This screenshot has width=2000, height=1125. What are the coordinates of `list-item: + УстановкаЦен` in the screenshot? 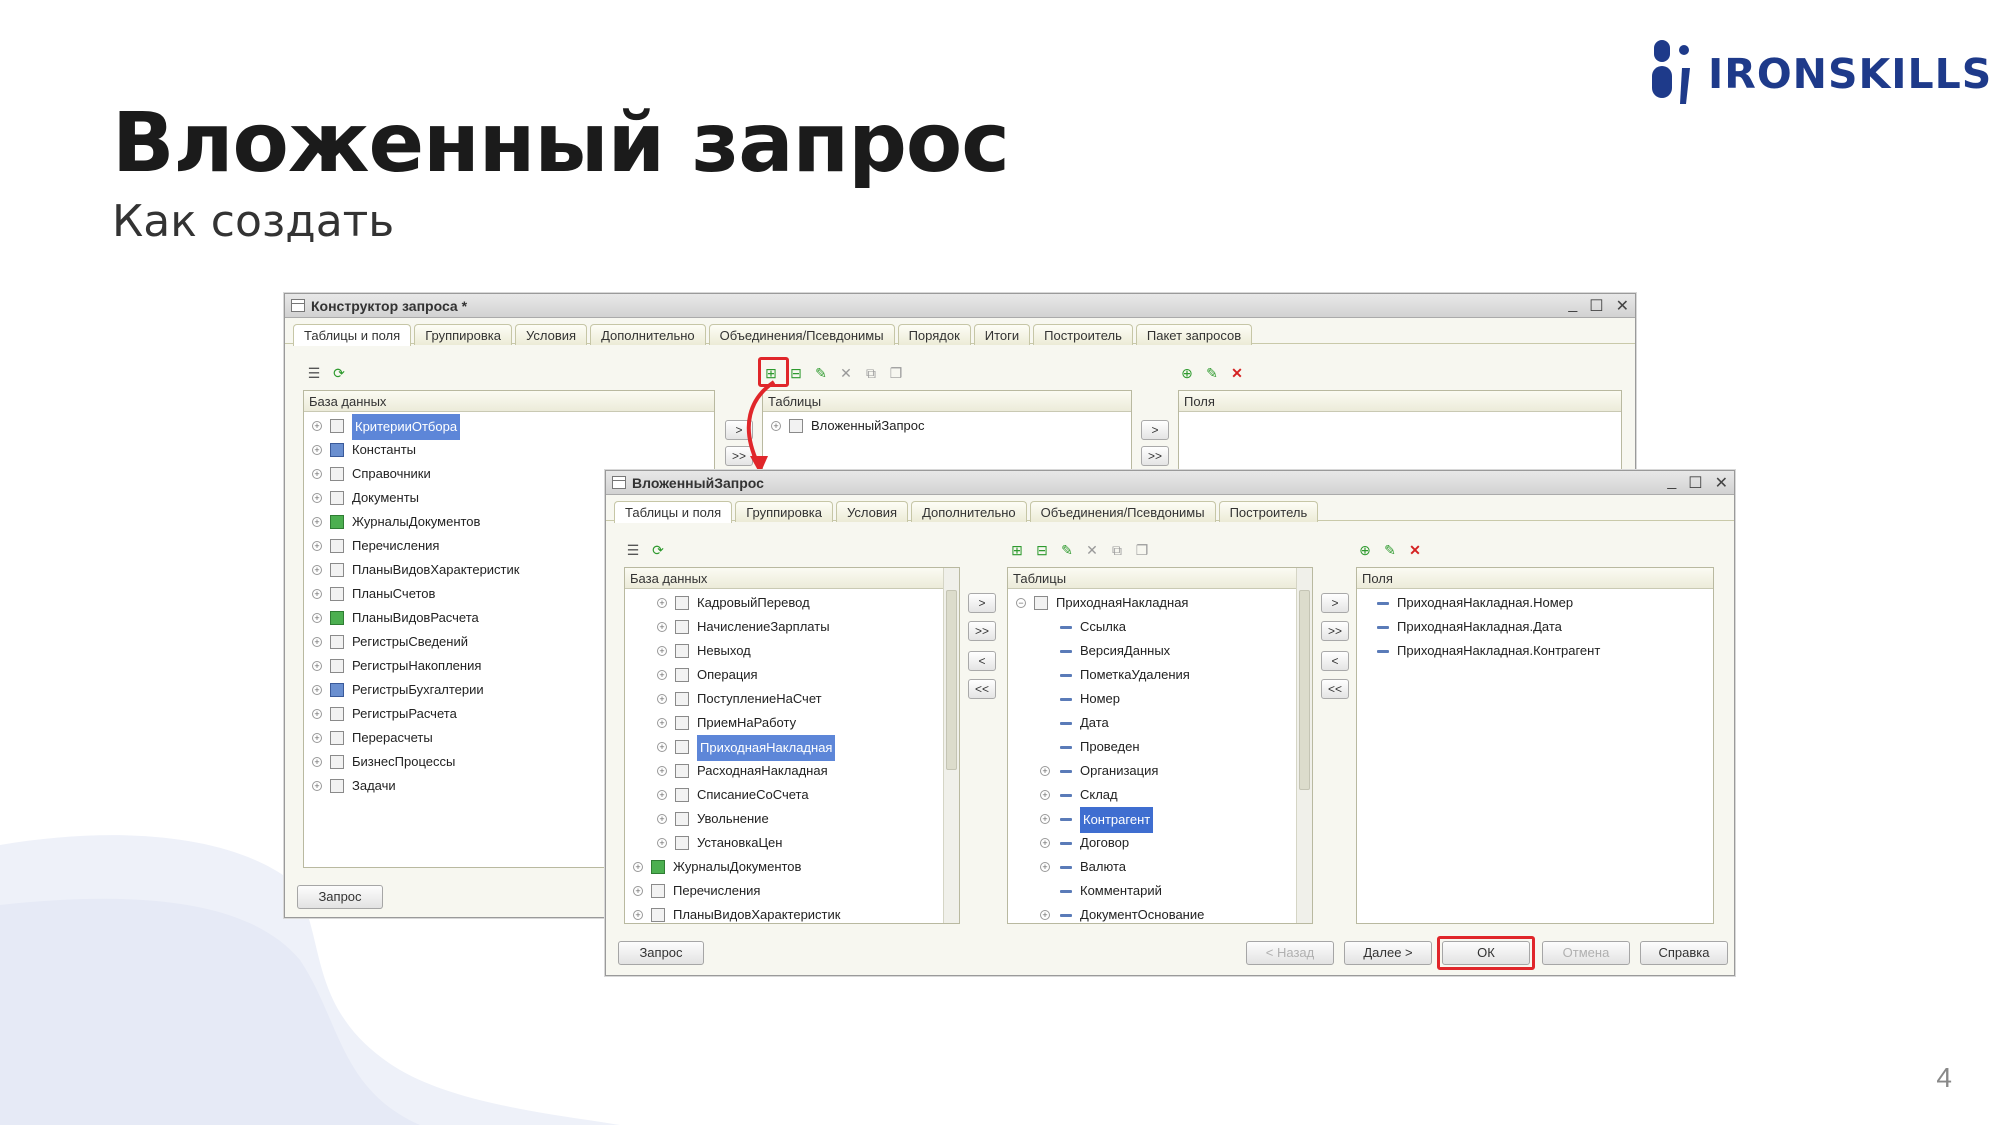 It's located at (792, 843).